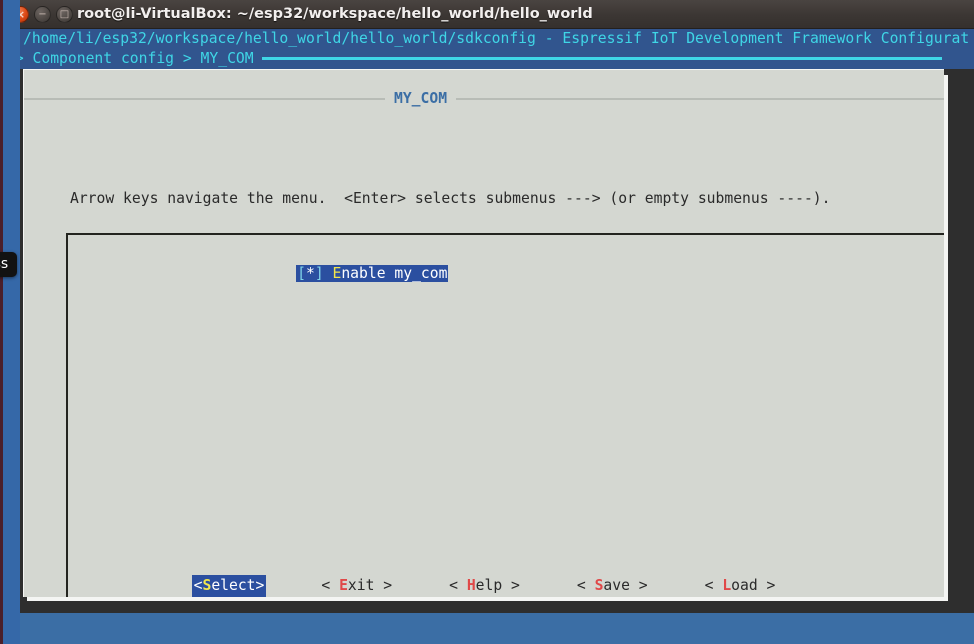 Image resolution: width=974 pixels, height=644 pixels. What do you see at coordinates (10, 322) in the screenshot?
I see `unity-launcher` at bounding box center [10, 322].